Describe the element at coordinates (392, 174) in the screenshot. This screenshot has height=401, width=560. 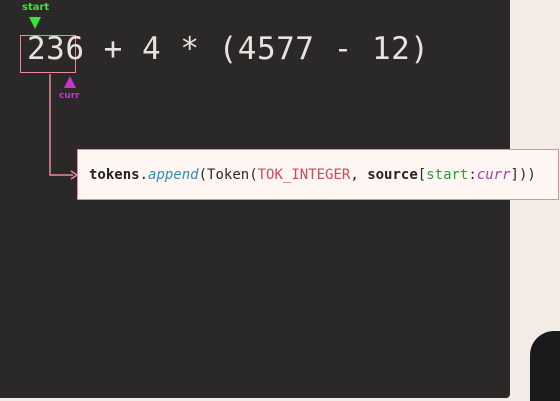
I see `code-variable: source` at that location.